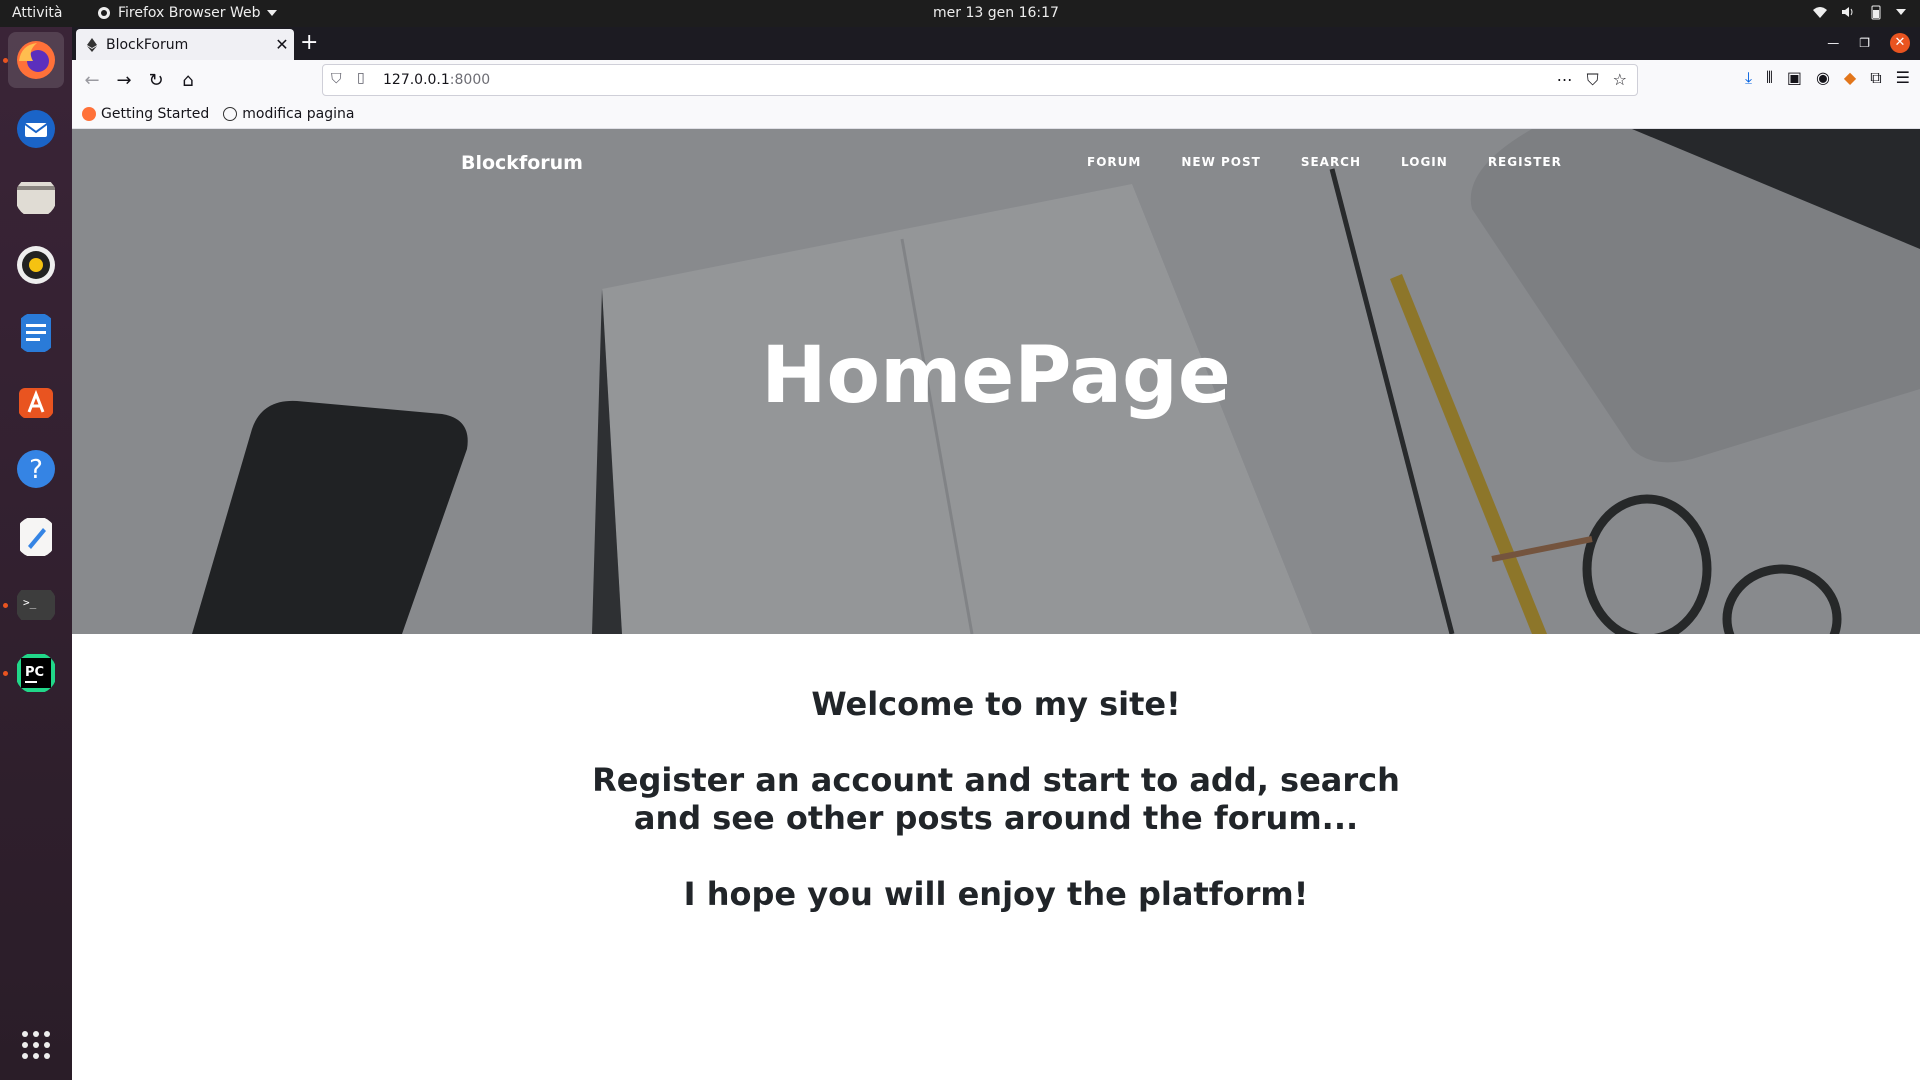 Image resolution: width=1920 pixels, height=1080 pixels. I want to click on bookmark-modifica-pagina: modifica pagina, so click(288, 114).